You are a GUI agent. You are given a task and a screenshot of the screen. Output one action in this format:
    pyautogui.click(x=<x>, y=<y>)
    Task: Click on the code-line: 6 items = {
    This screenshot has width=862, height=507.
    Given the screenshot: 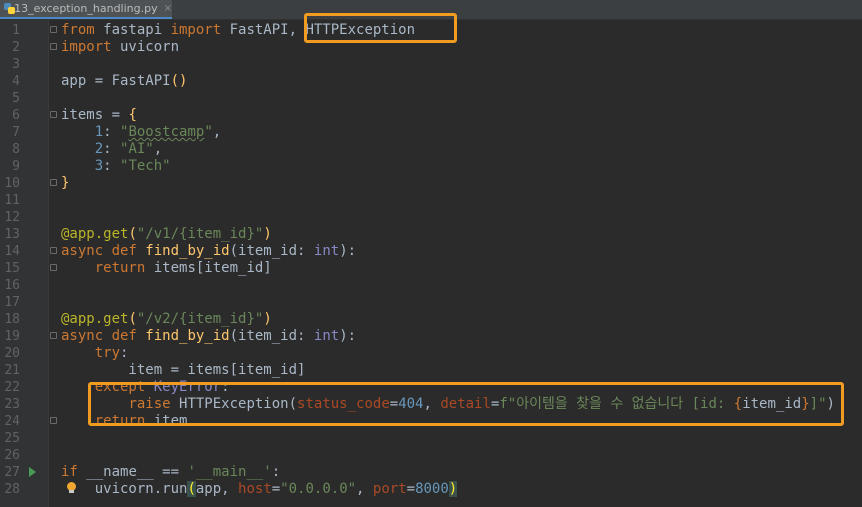 What is the action you would take?
    pyautogui.click(x=431, y=115)
    